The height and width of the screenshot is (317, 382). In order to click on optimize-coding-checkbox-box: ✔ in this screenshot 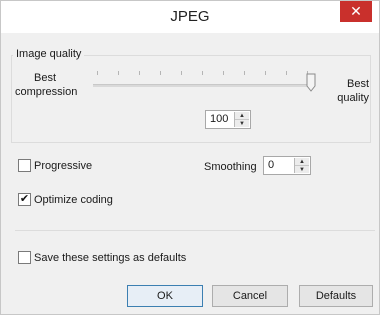, I will do `click(24, 199)`.